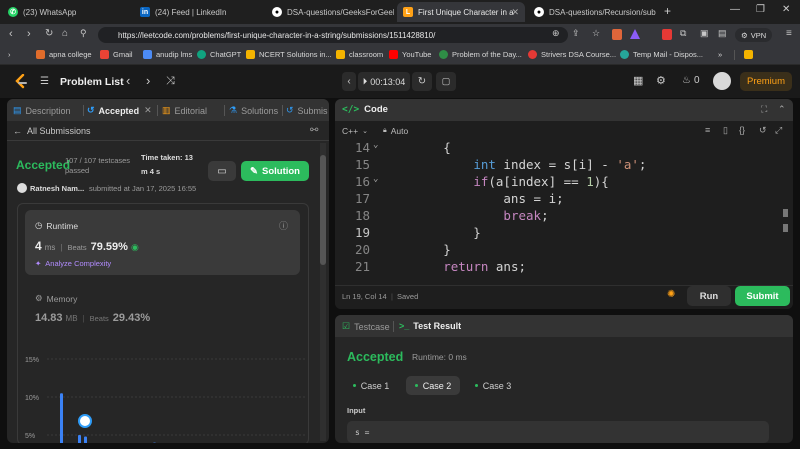  Describe the element at coordinates (128, 80) in the screenshot. I see `prev-problem-icon: ‹` at that location.